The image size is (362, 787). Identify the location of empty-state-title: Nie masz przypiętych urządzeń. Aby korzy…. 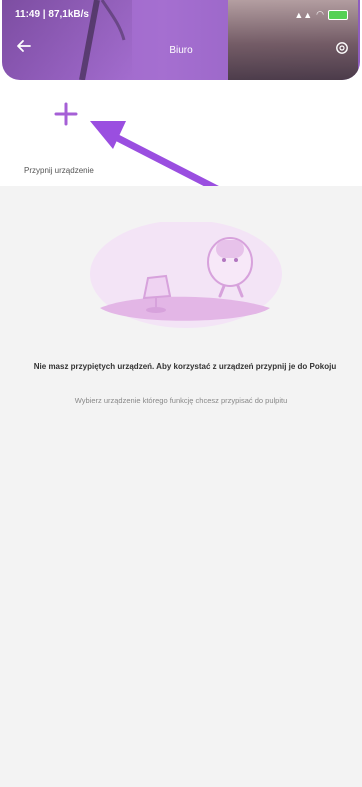
(185, 366).